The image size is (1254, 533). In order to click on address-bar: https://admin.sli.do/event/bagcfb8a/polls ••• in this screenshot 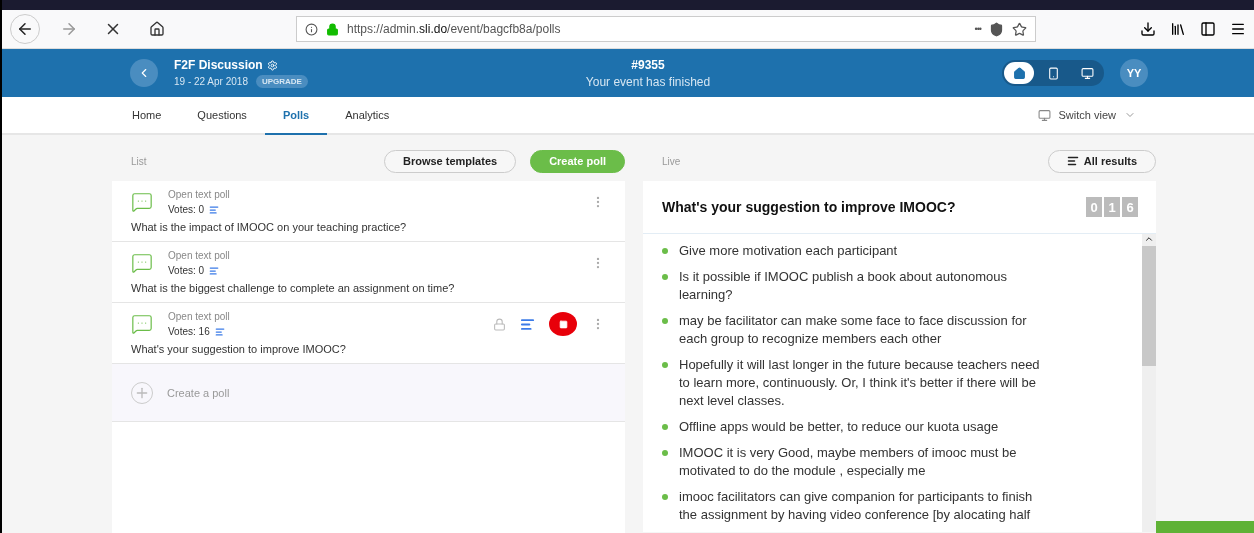, I will do `click(666, 29)`.